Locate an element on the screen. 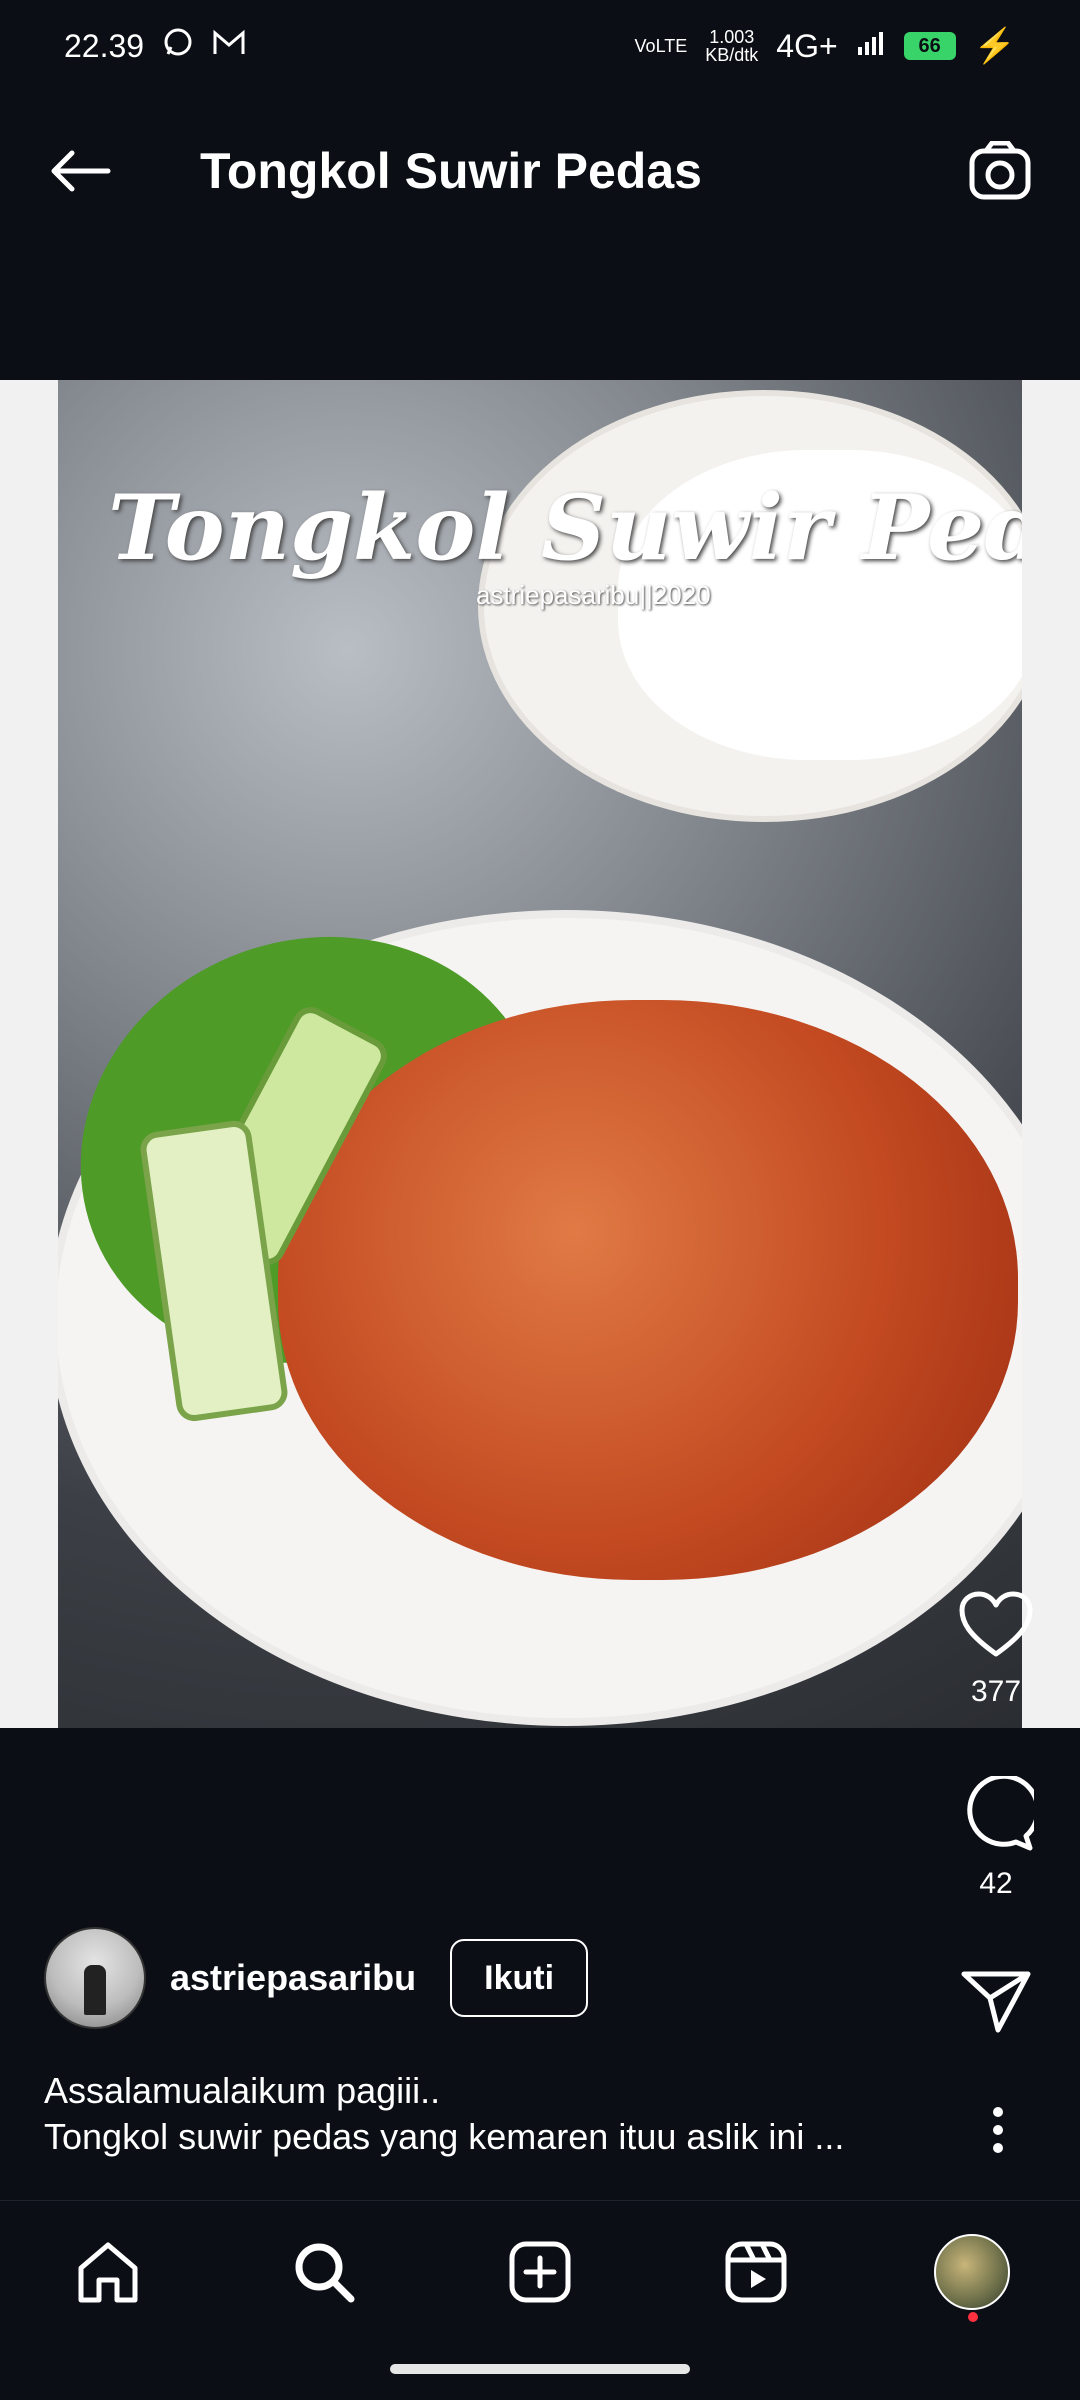 This screenshot has width=1080, height=2400. search-icon is located at coordinates (325, 2273).